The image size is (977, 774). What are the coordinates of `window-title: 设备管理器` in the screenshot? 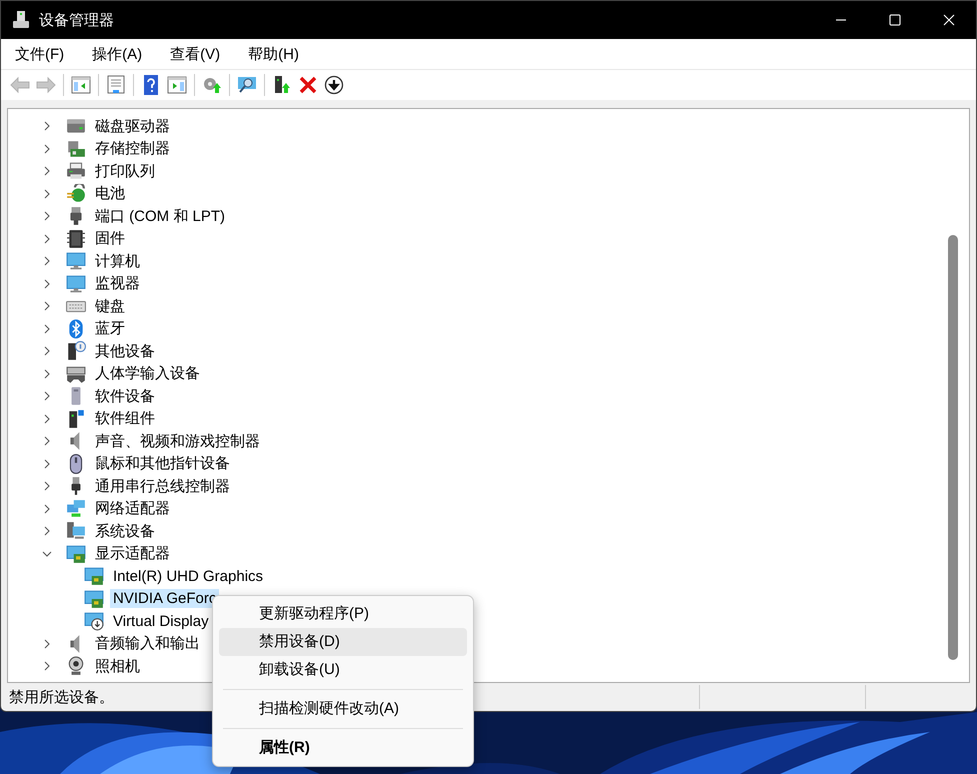 It's located at (76, 20).